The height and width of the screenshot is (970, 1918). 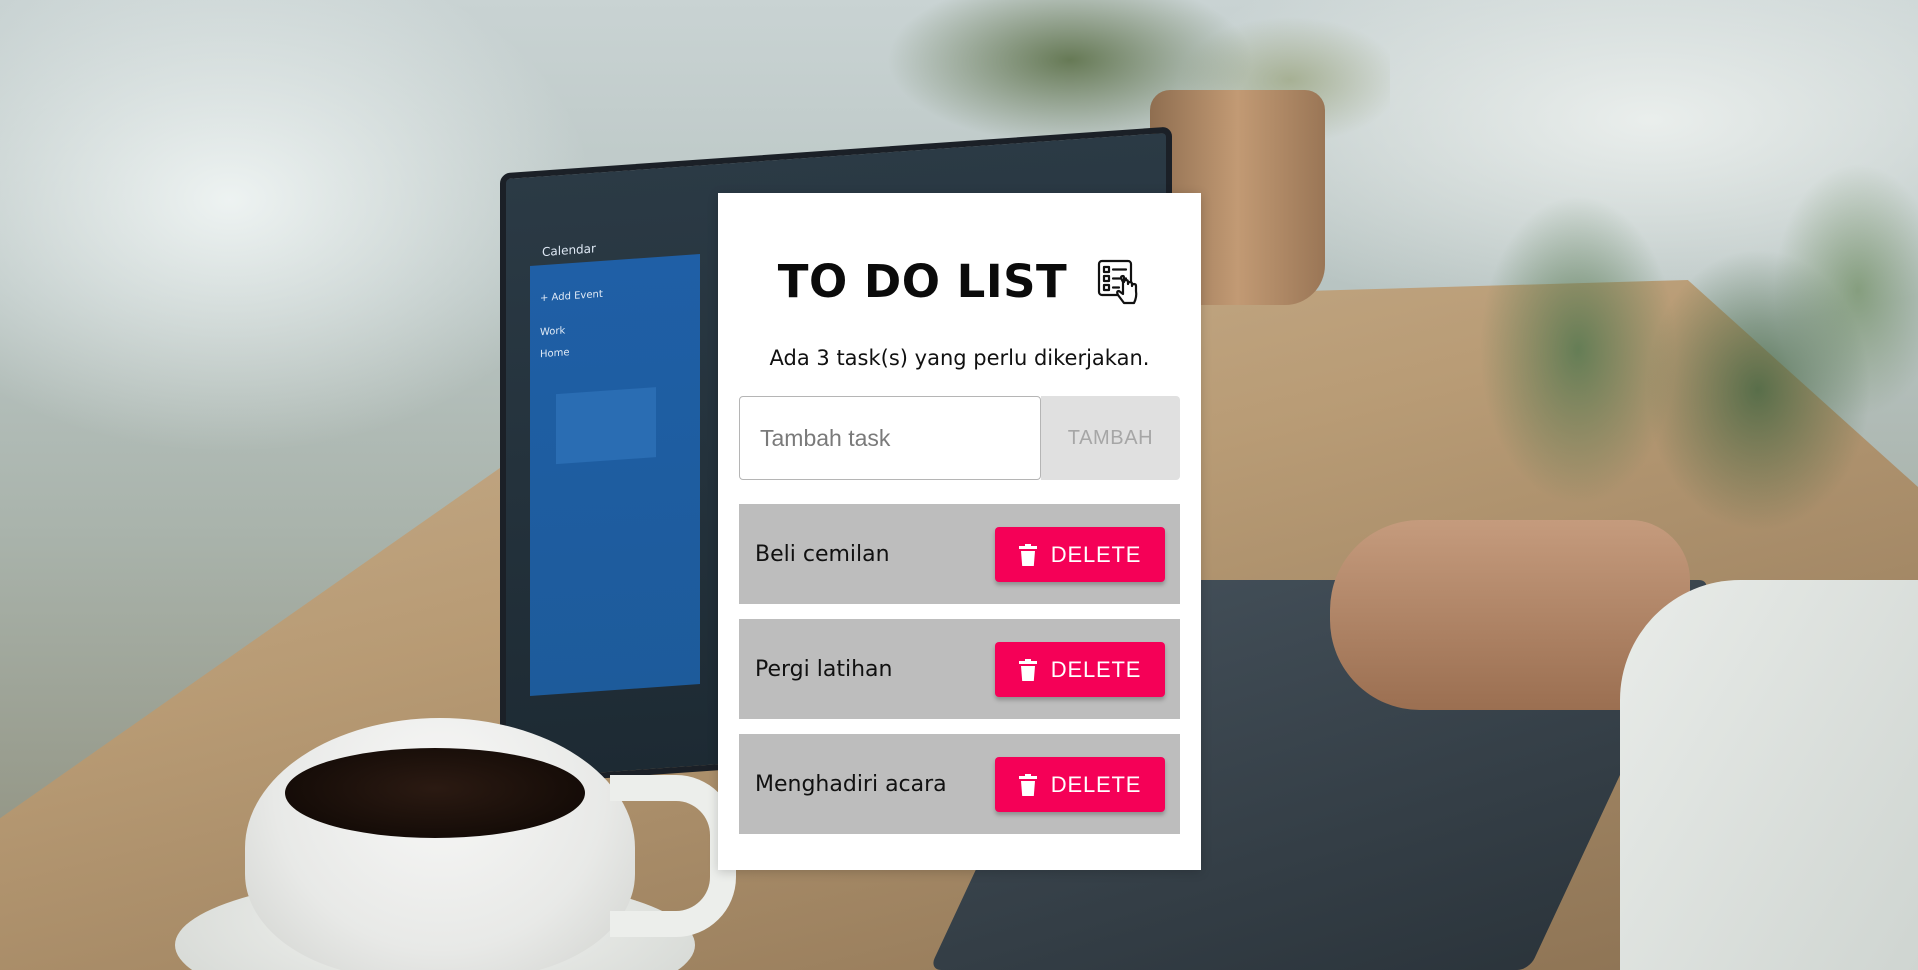 What do you see at coordinates (851, 784) in the screenshot?
I see `task-label: Menghadiri acara` at bounding box center [851, 784].